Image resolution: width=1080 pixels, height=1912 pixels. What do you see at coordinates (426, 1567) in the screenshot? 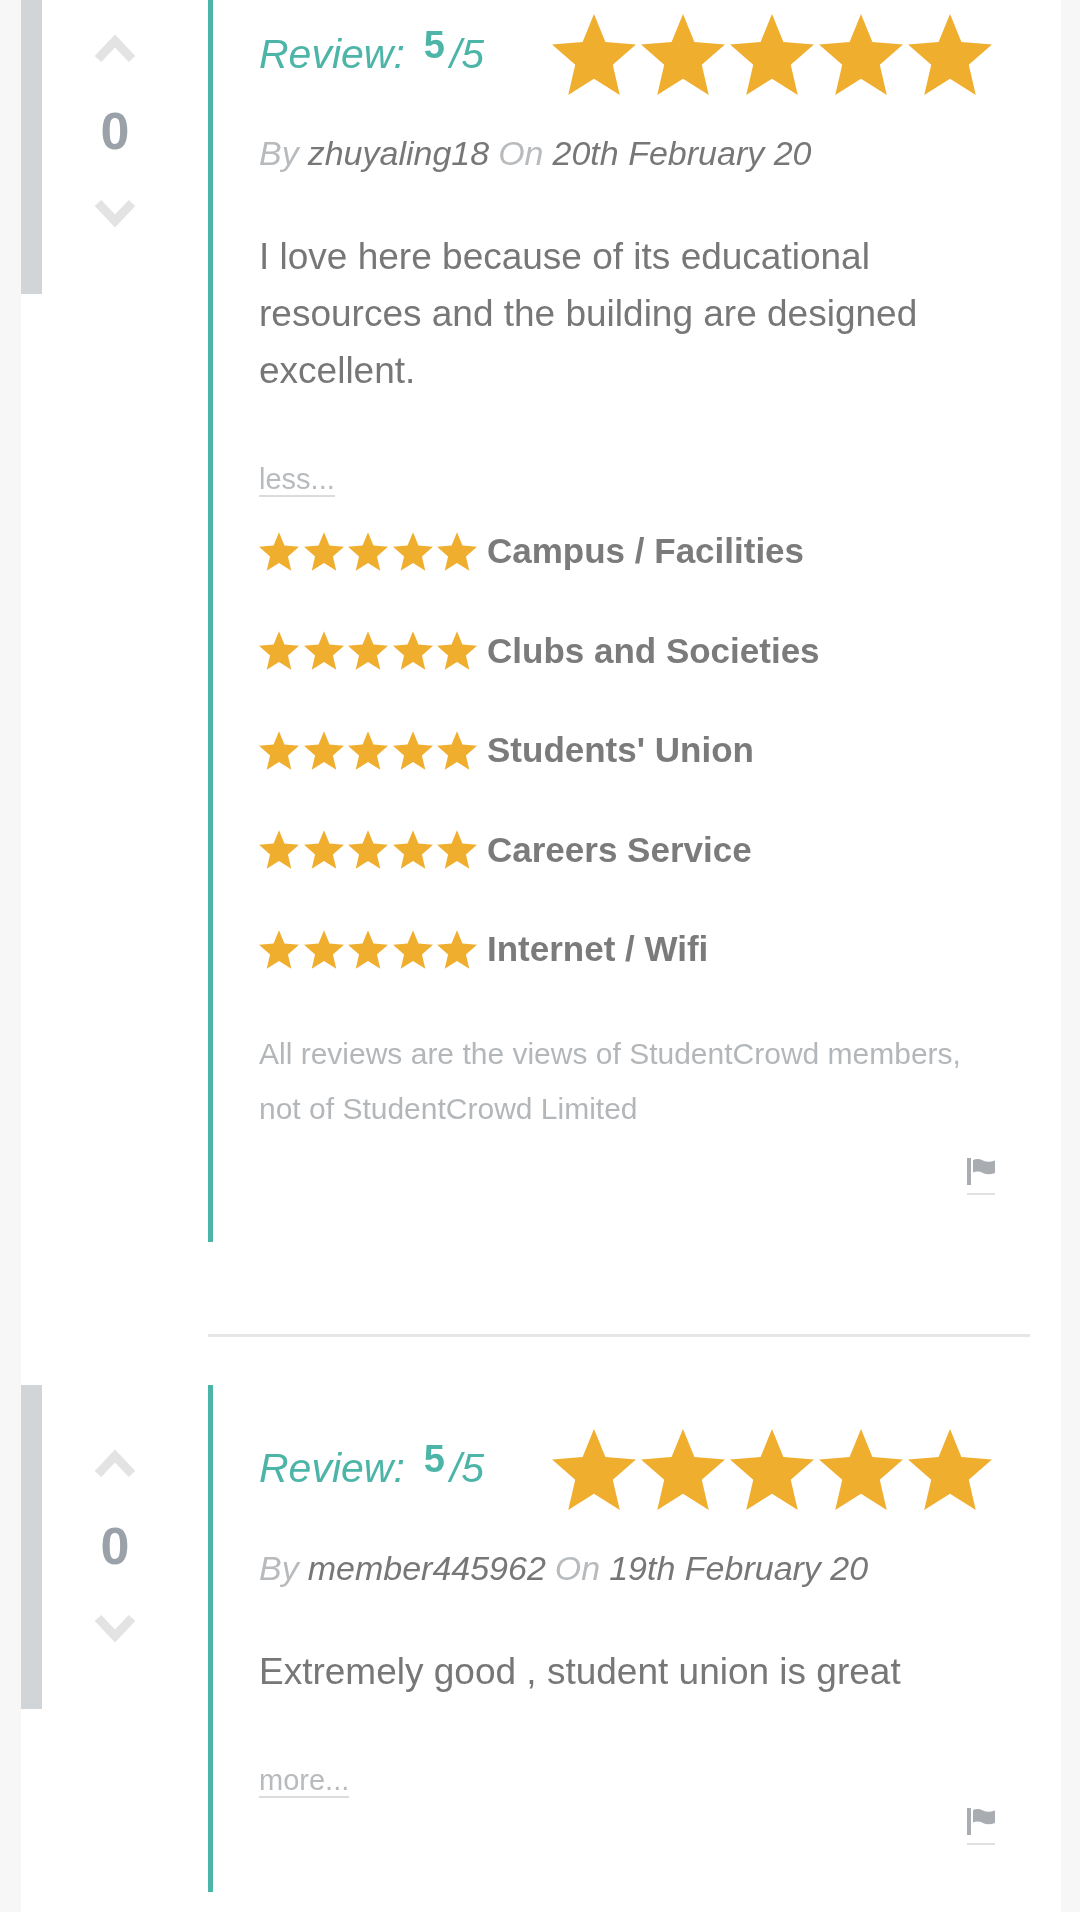
I see `author-name: member445962` at bounding box center [426, 1567].